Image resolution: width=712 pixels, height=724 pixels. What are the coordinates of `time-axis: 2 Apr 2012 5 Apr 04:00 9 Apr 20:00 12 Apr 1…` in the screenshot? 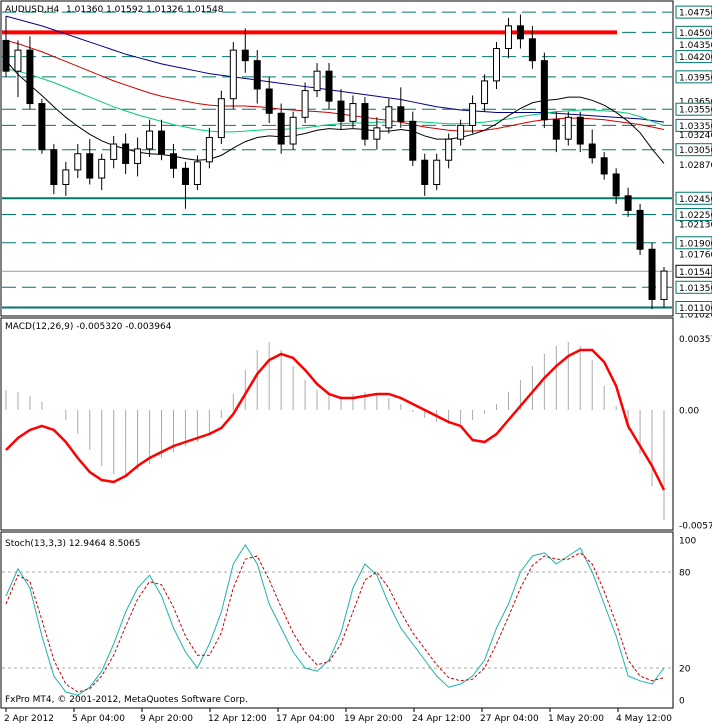 It's located at (338, 716).